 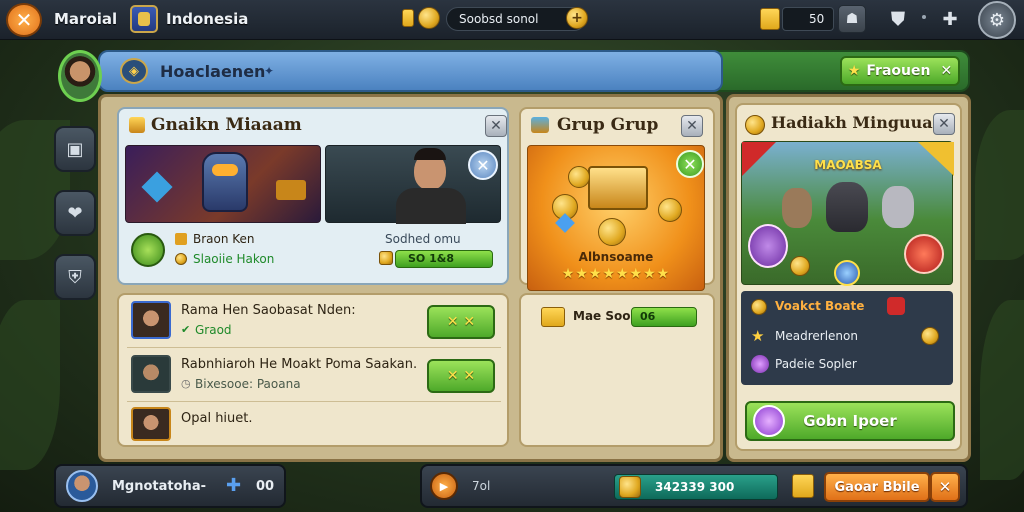 What do you see at coordinates (608, 125) in the screenshot?
I see `group-card-title: Grup Grup` at bounding box center [608, 125].